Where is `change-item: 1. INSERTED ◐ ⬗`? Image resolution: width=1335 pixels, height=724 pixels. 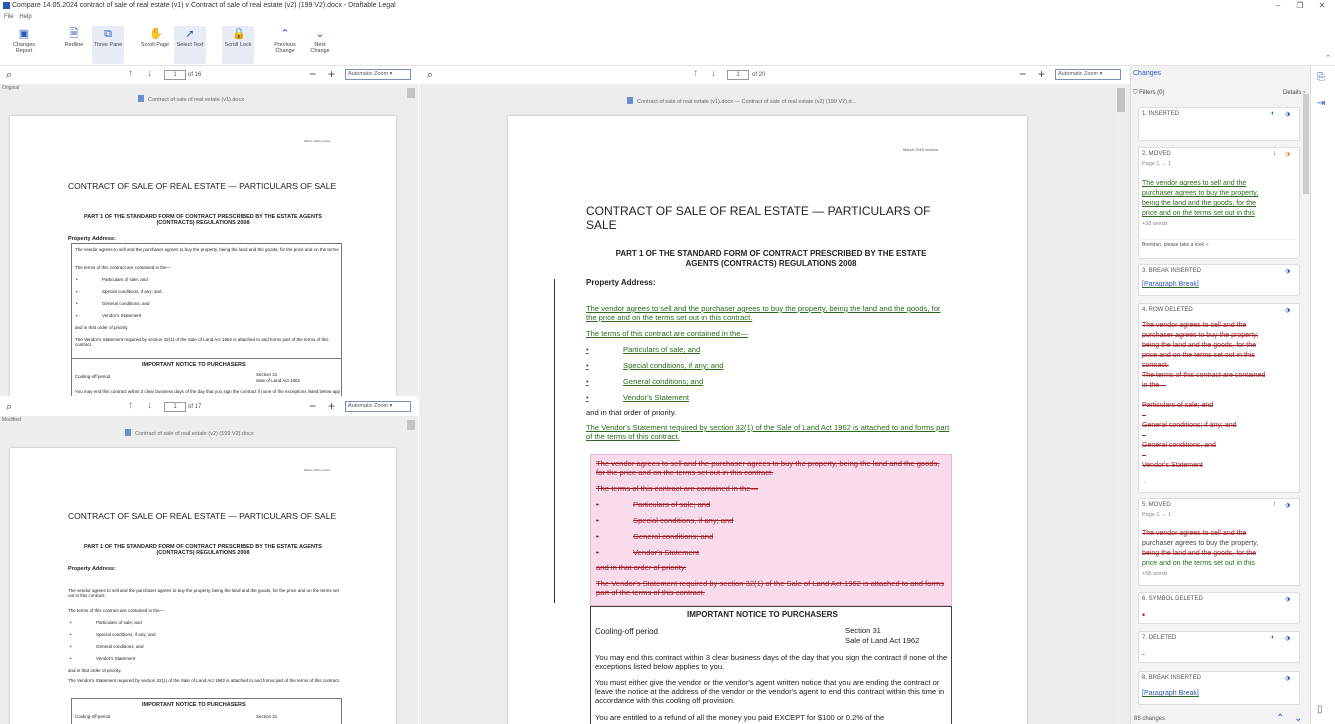 change-item: 1. INSERTED ◐ ⬗ is located at coordinates (1219, 124).